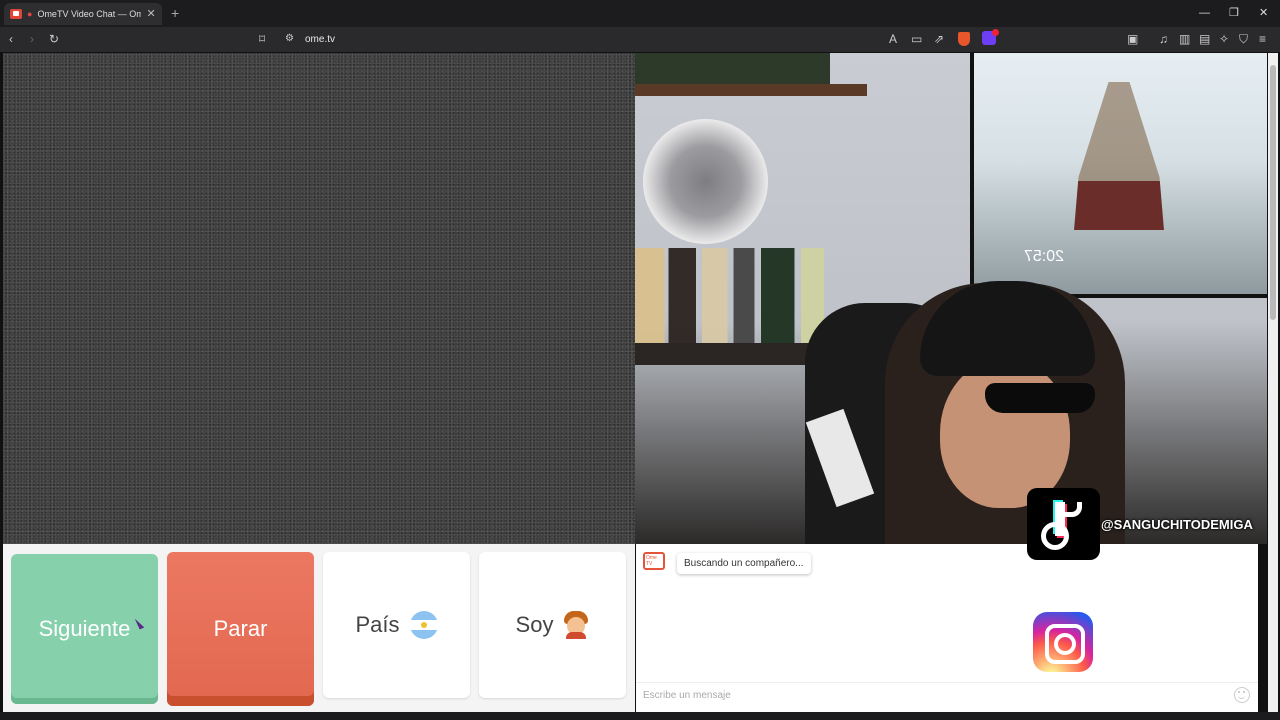 The image size is (1280, 720). What do you see at coordinates (16, 14) in the screenshot?
I see `ometv-favicon-icon` at bounding box center [16, 14].